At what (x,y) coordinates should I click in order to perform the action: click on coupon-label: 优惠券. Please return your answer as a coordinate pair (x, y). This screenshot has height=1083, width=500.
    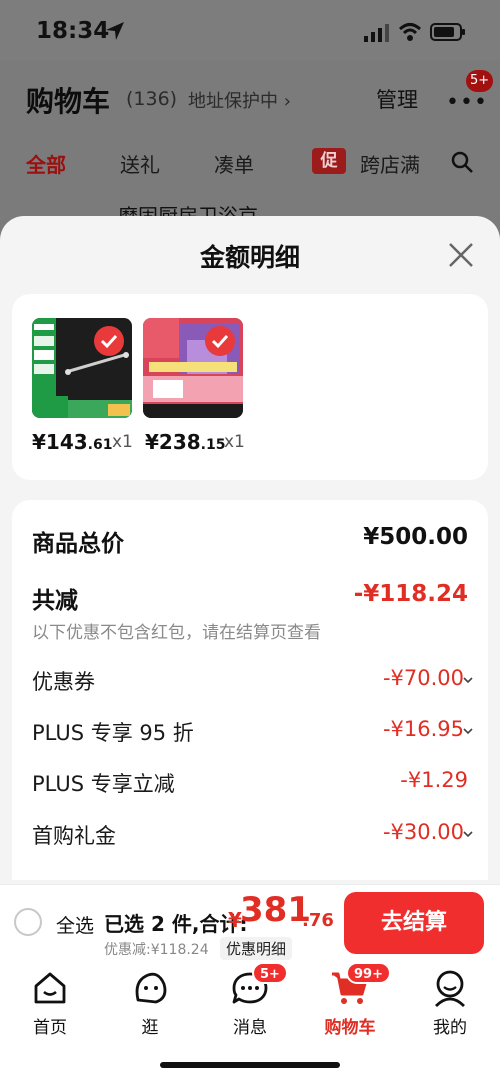
    Looking at the image, I should click on (63, 682).